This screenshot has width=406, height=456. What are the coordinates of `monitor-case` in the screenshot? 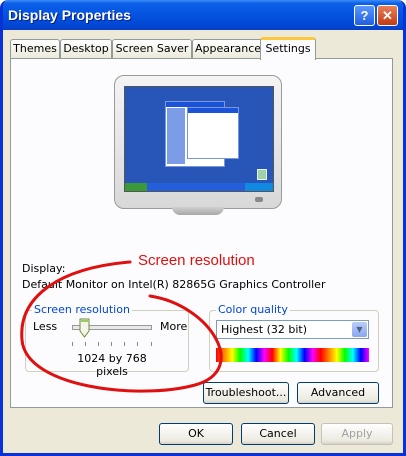 It's located at (198, 142).